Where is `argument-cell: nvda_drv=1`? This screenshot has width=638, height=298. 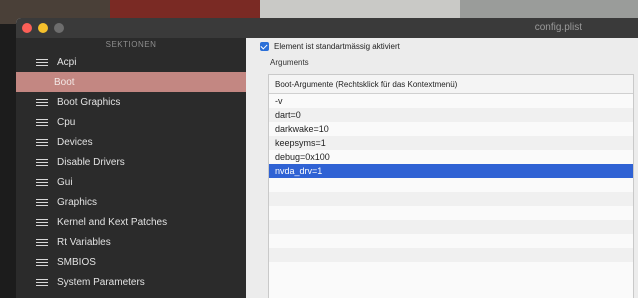 argument-cell: nvda_drv=1 is located at coordinates (299, 171).